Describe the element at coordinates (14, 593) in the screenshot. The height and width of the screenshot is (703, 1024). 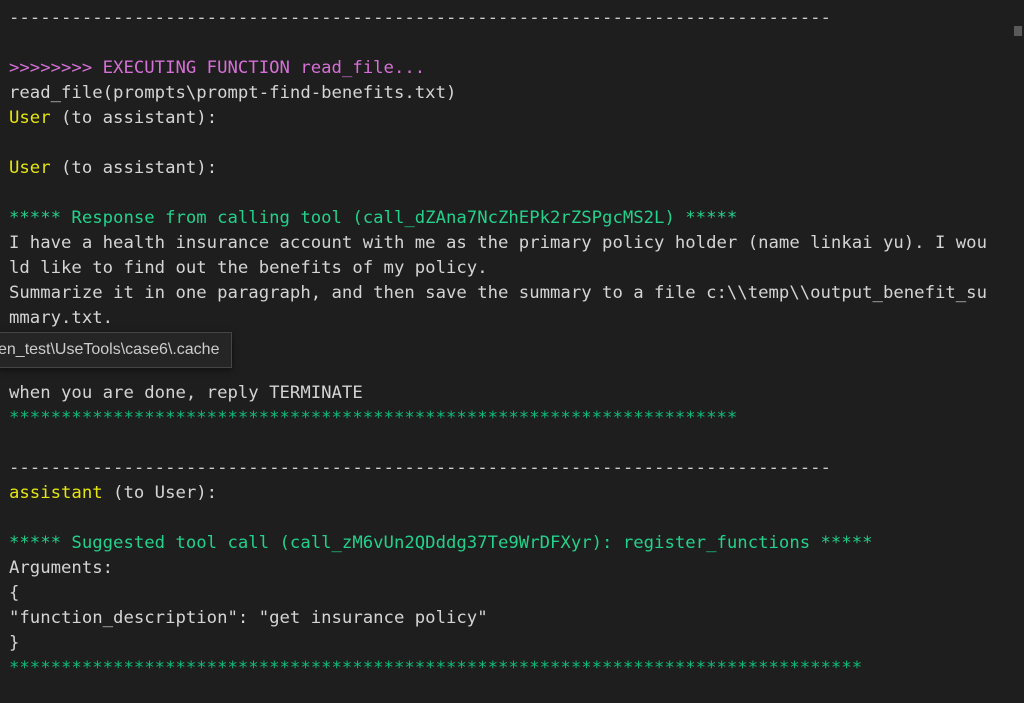
I see `line-text: {` at that location.